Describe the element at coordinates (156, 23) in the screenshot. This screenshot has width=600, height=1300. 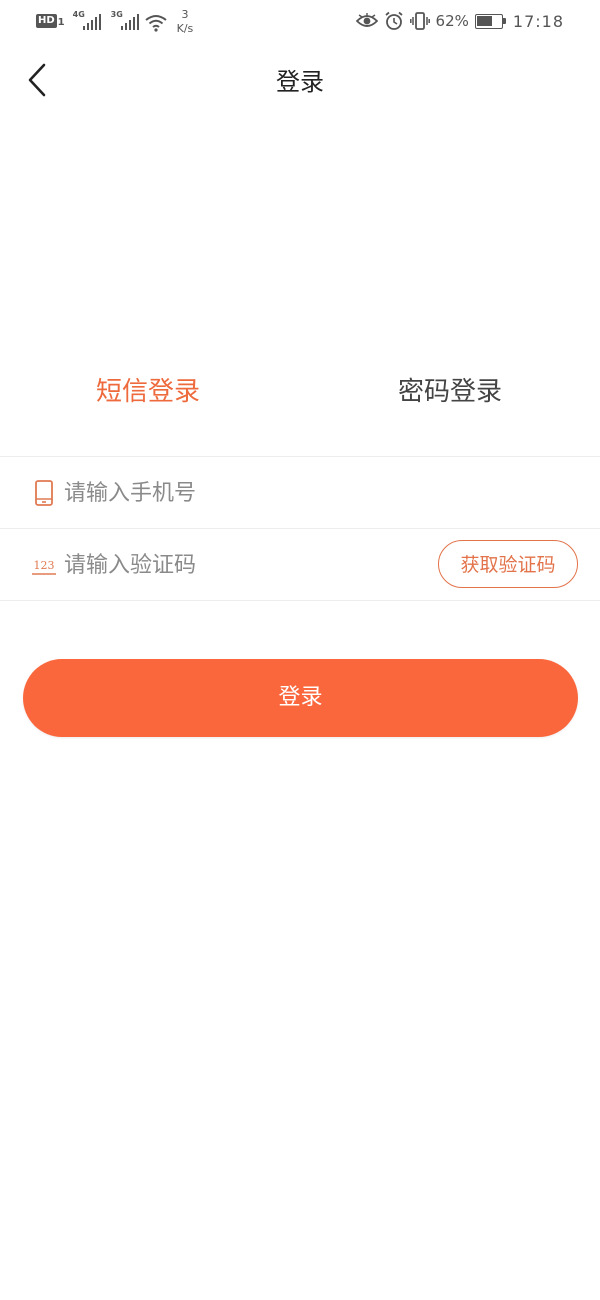
I see `wifi-icon` at that location.